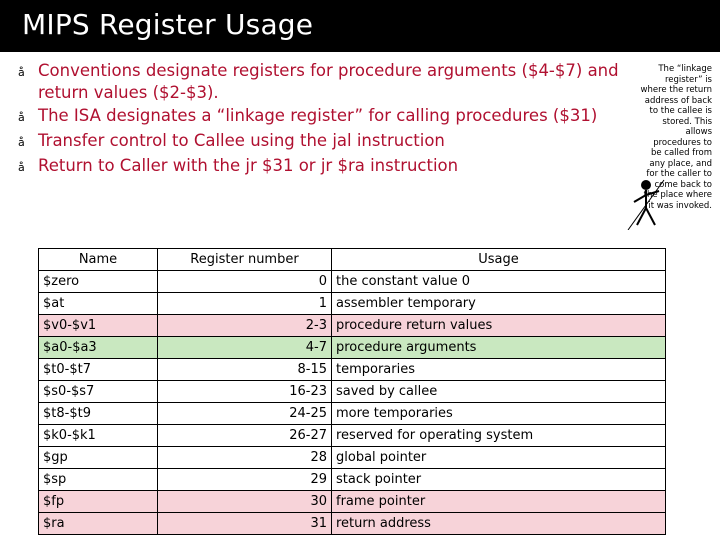 The height and width of the screenshot is (540, 720). Describe the element at coordinates (98, 523) in the screenshot. I see `cell-register-name: $ra` at that location.